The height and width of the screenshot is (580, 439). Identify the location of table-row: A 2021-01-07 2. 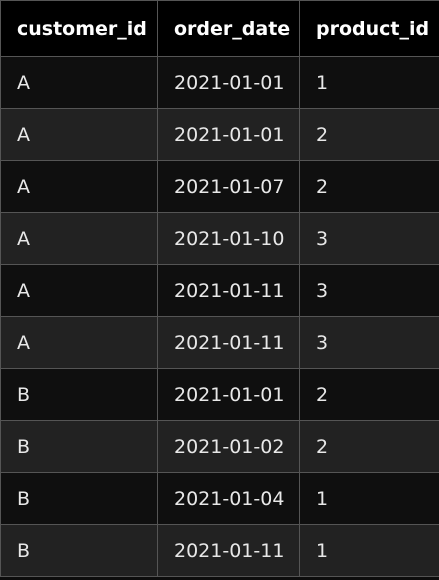
(219, 186).